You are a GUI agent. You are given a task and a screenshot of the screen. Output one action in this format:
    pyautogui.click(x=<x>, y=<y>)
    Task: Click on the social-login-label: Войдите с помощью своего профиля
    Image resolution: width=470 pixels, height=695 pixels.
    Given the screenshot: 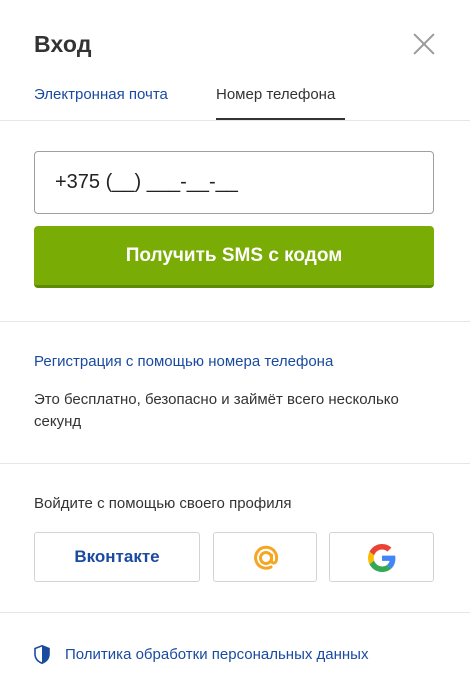 What is the action you would take?
    pyautogui.click(x=163, y=503)
    